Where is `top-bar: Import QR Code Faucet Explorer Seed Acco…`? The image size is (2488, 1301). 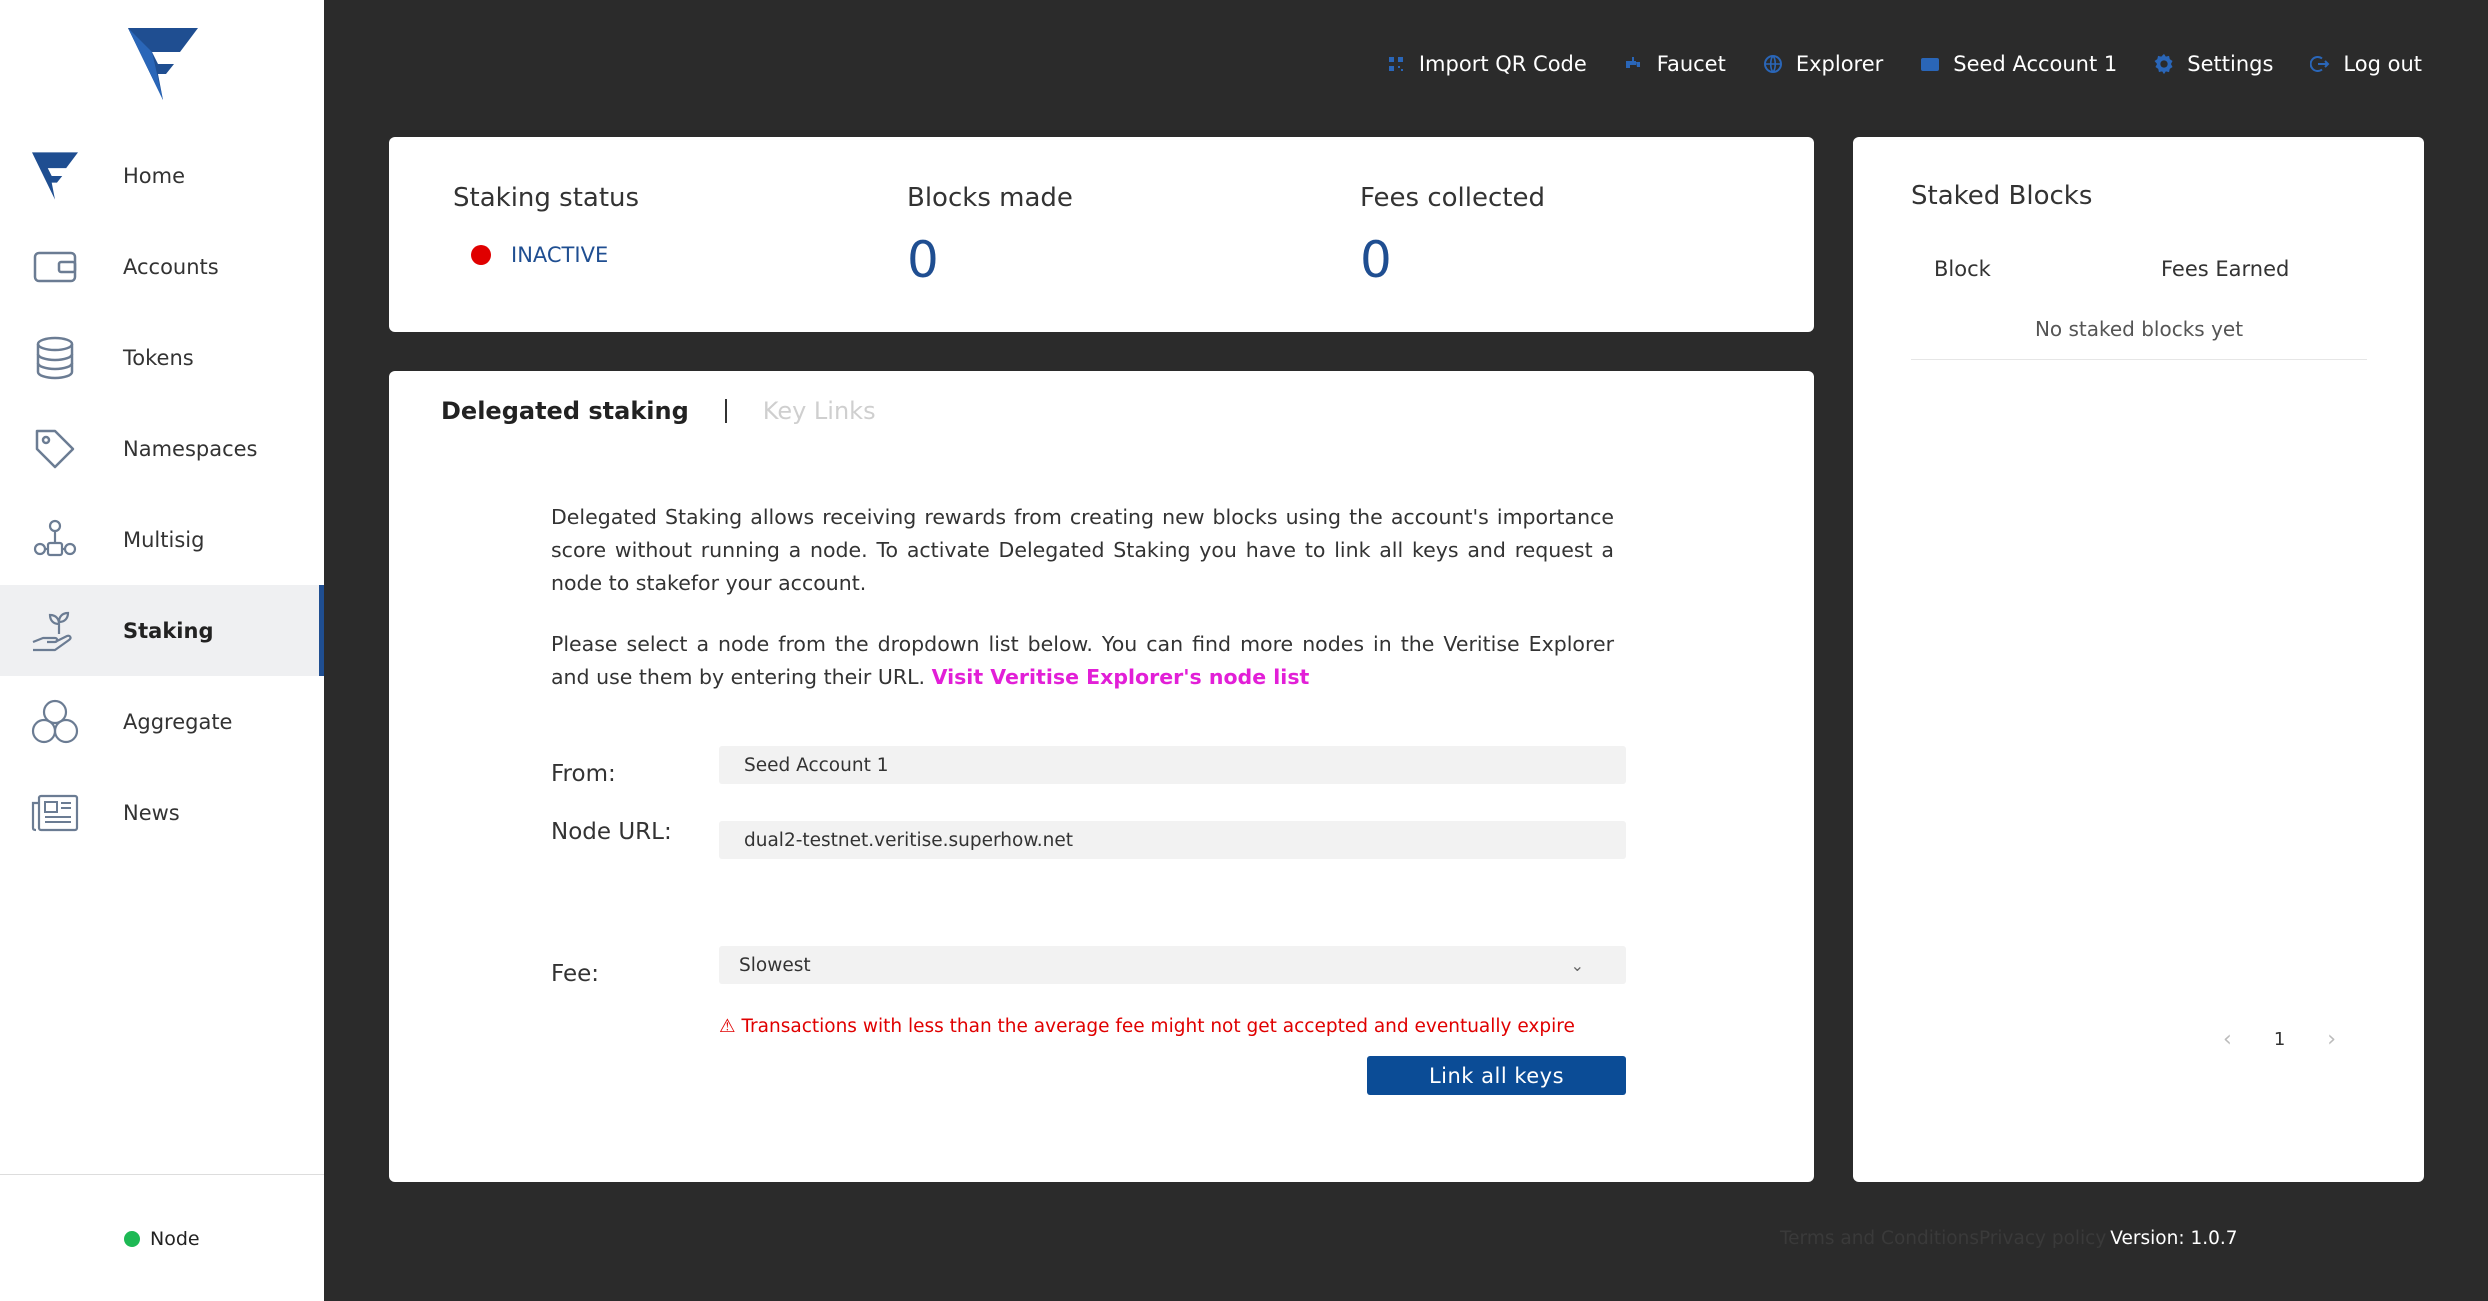
top-bar: Import QR Code Faucet Explorer Seed Acco… is located at coordinates (1903, 64).